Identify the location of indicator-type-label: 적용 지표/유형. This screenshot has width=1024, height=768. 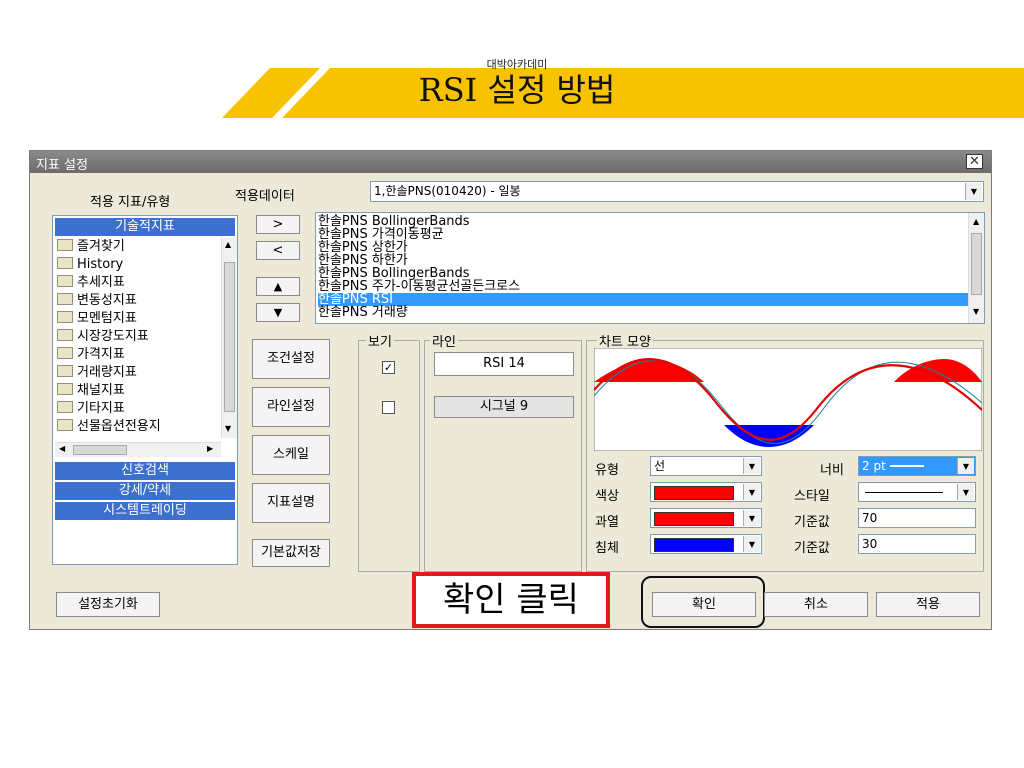
(130, 202).